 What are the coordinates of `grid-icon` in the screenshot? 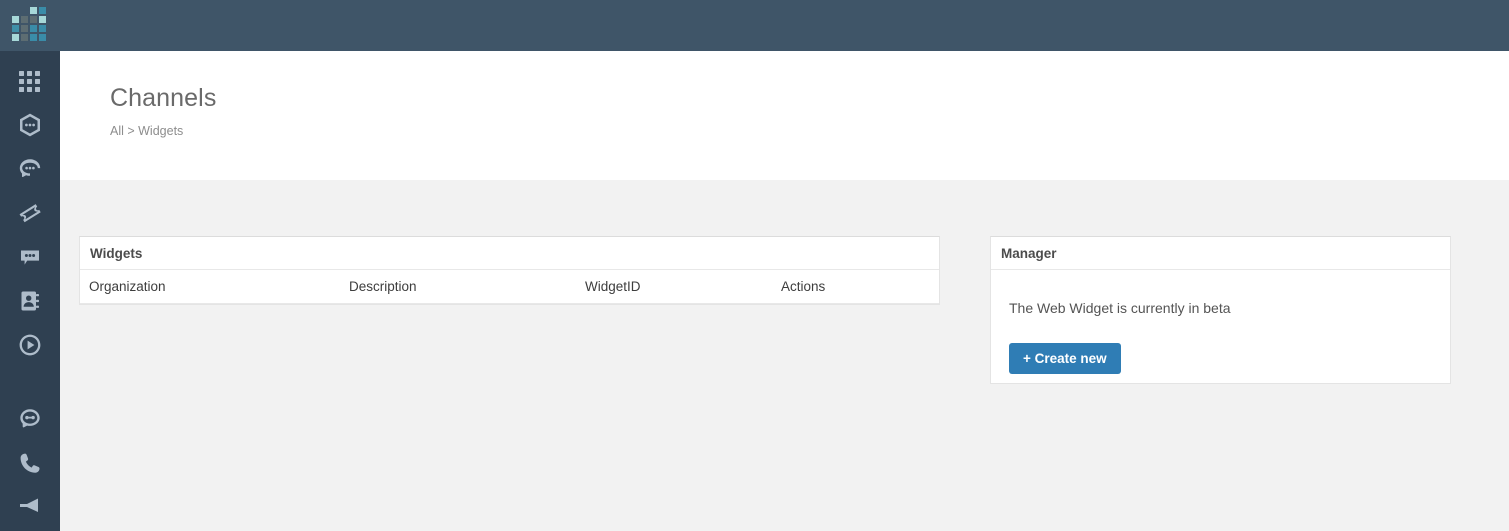 It's located at (29, 81).